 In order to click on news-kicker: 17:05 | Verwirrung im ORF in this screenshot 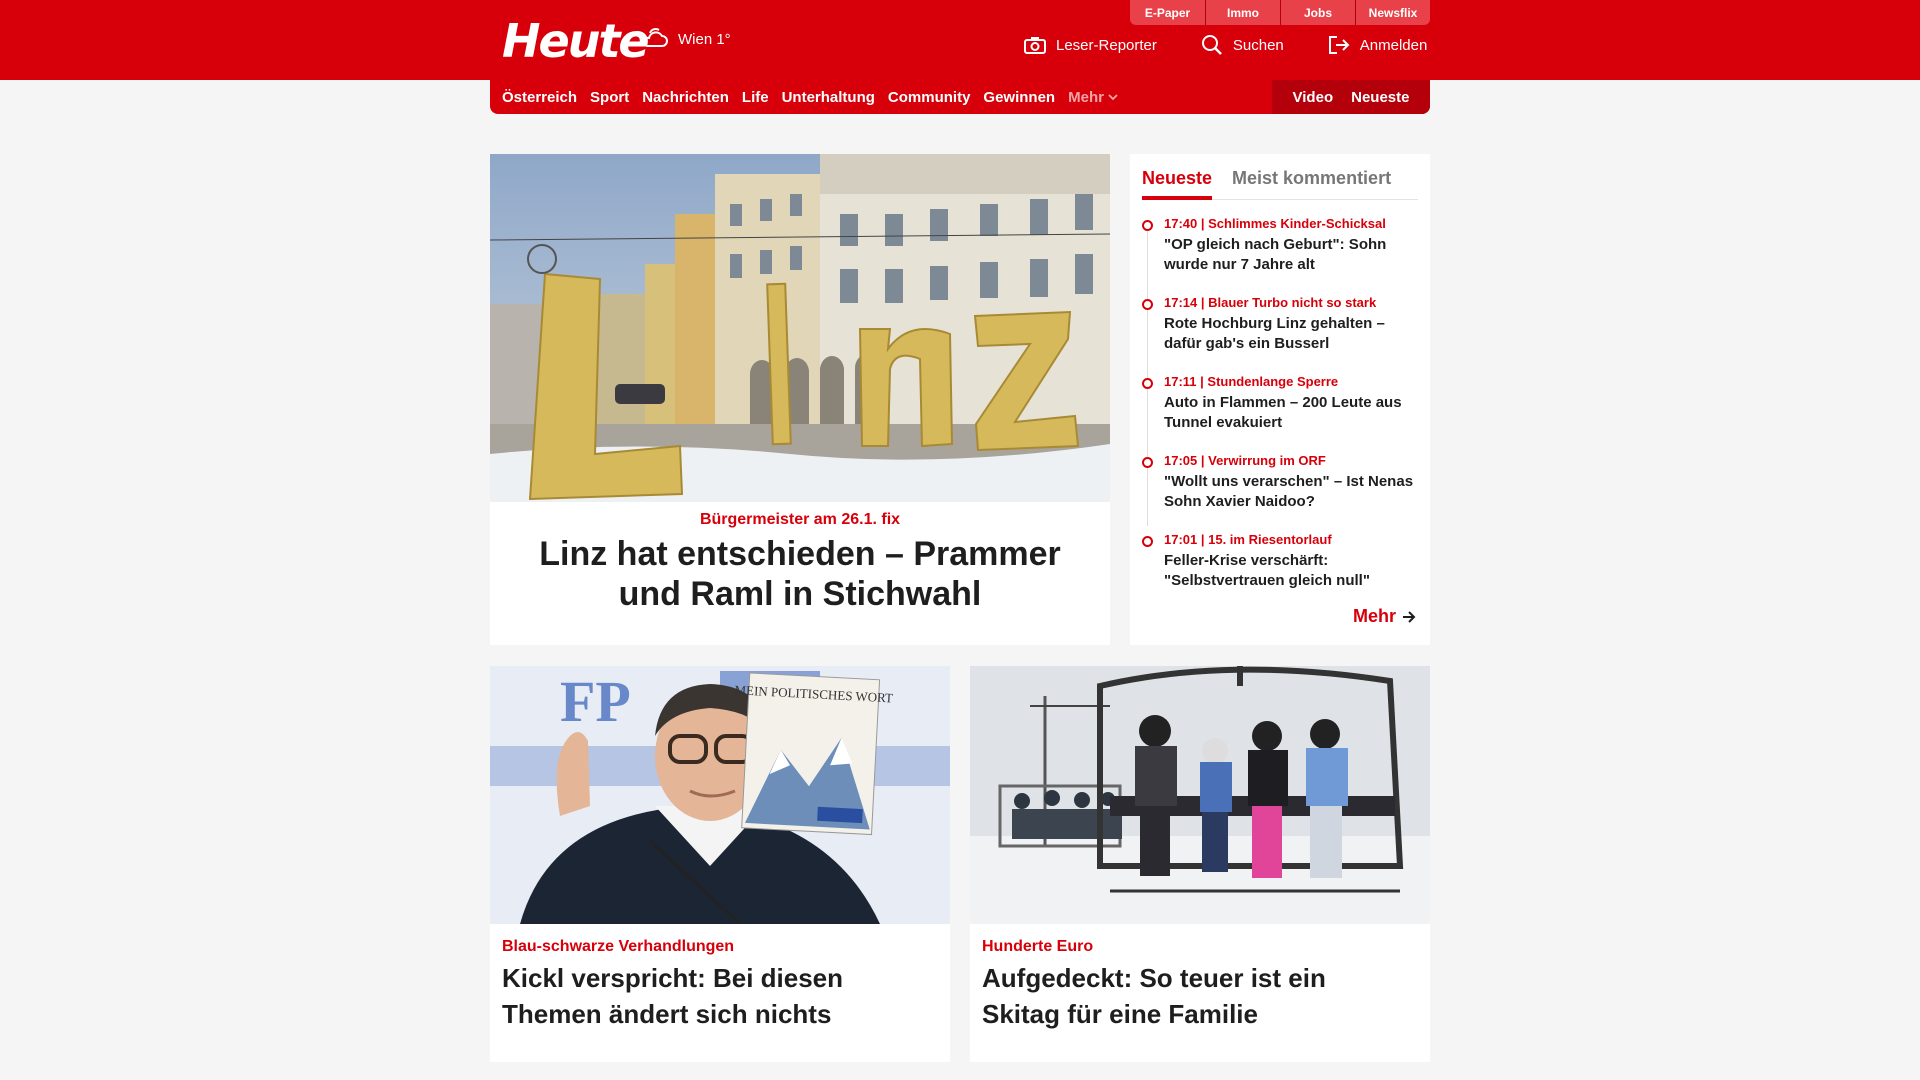, I will do `click(1245, 460)`.